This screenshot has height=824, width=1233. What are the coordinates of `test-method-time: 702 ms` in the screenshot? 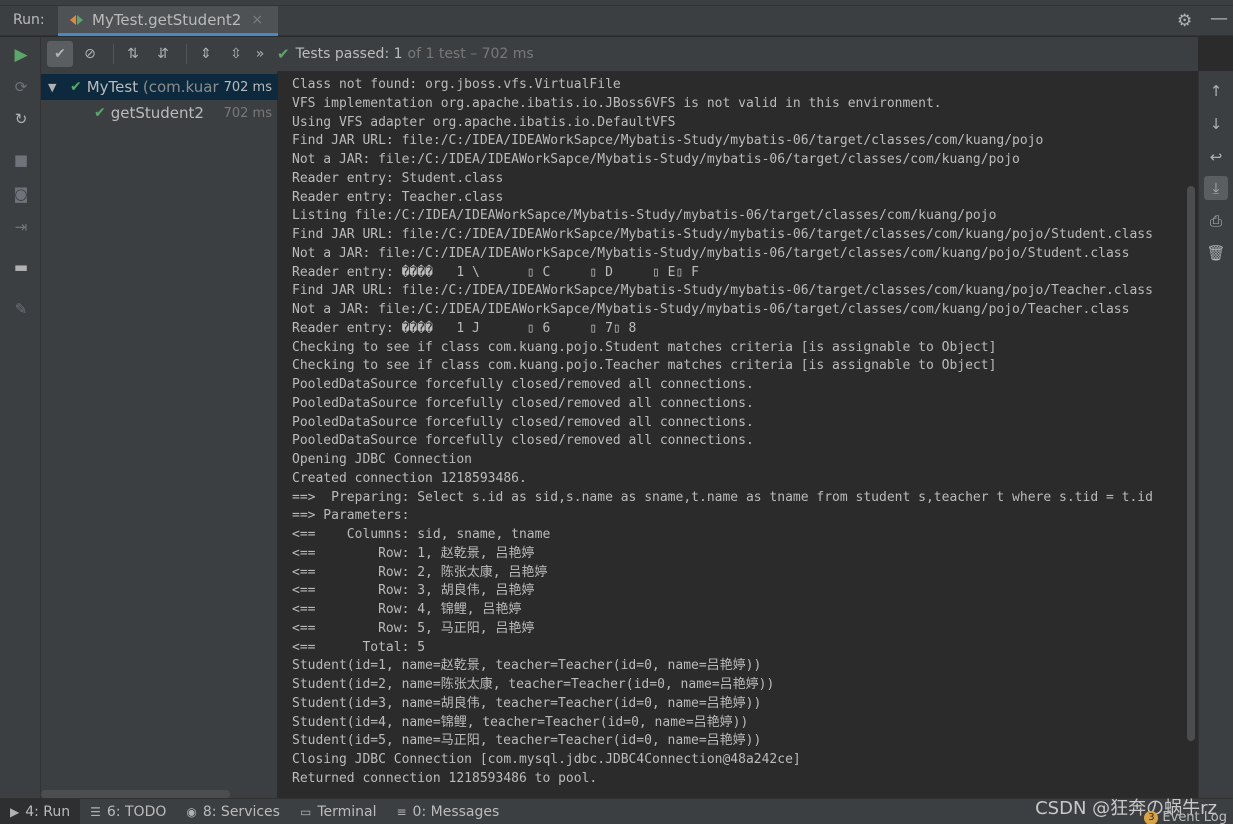 It's located at (247, 113).